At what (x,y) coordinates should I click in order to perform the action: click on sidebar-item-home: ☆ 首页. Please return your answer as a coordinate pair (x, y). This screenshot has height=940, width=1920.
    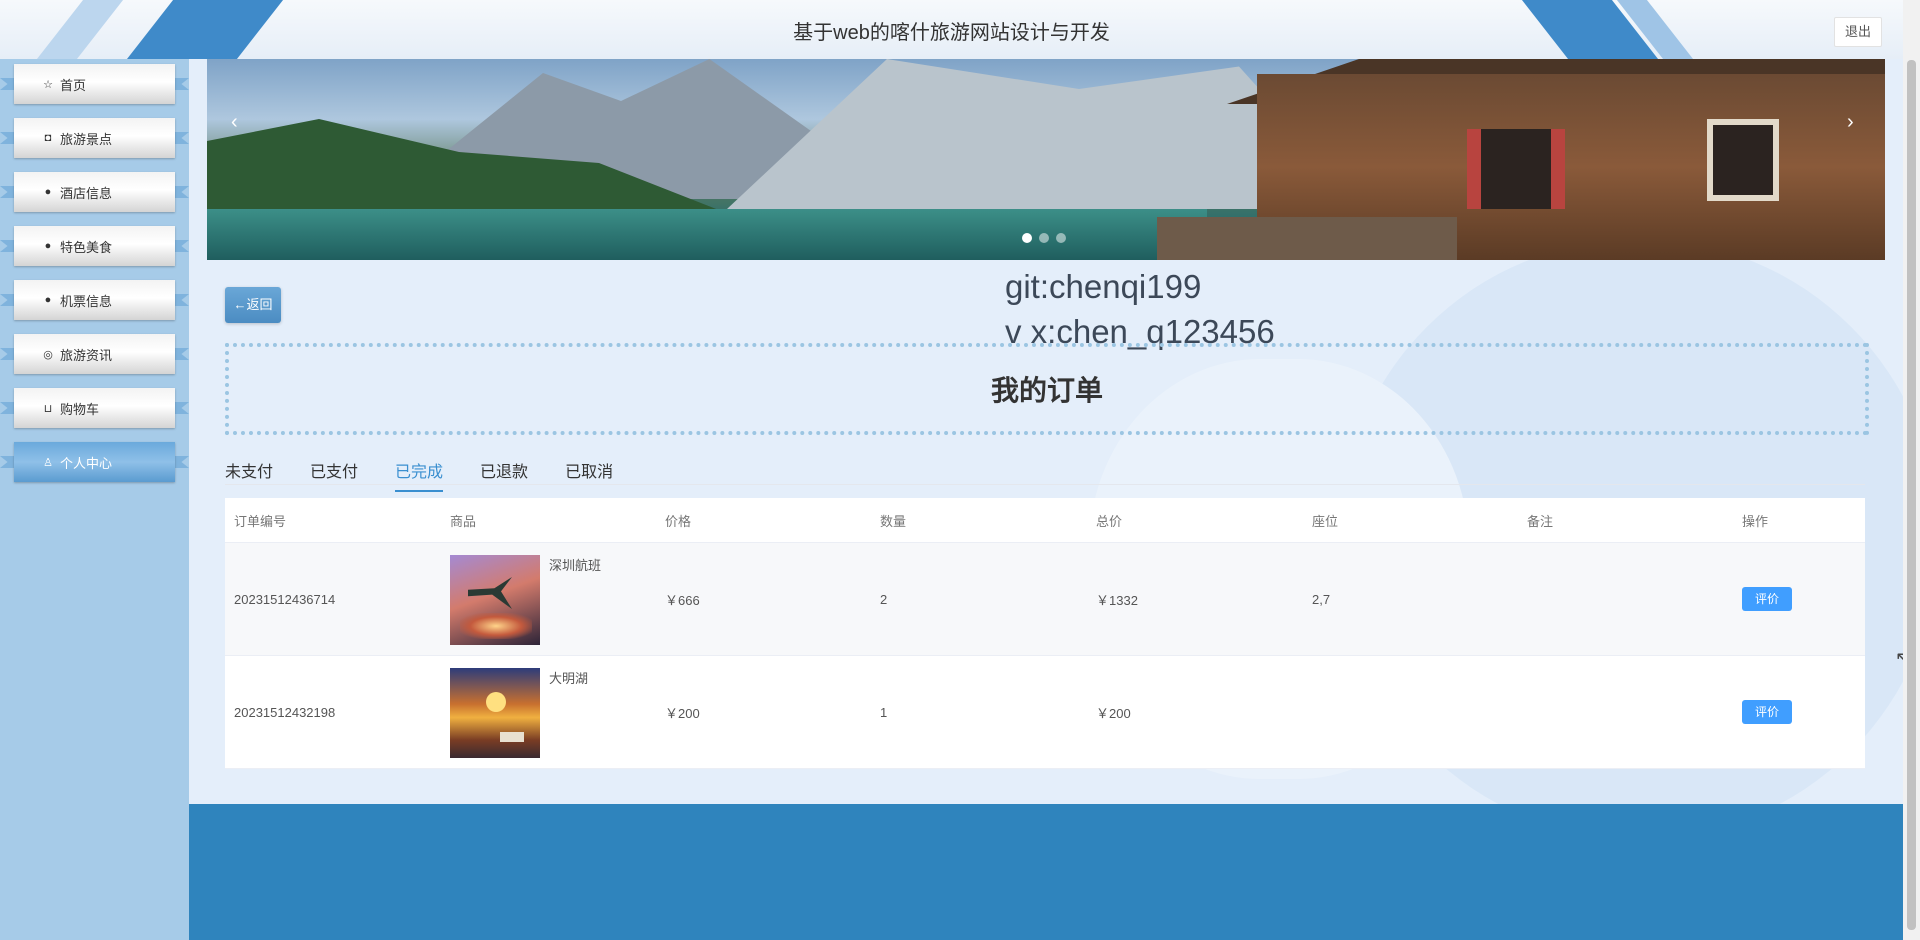
    Looking at the image, I should click on (94, 84).